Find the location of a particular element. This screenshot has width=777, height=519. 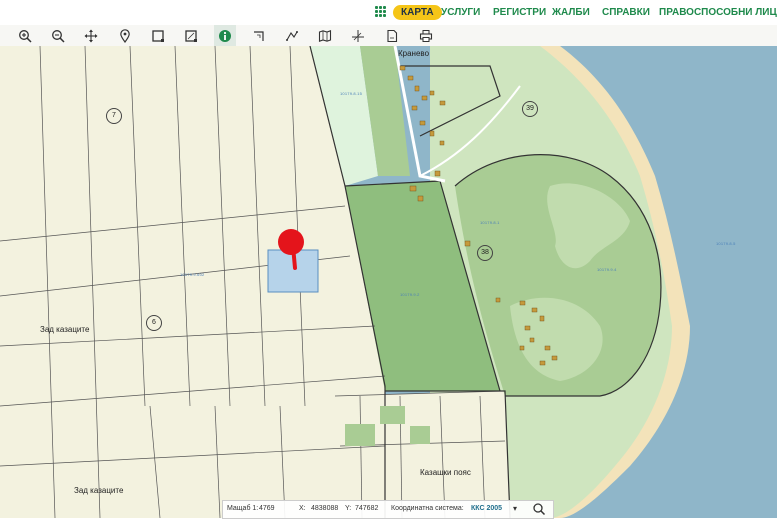

parcel-id-label: 10179.8.15 is located at coordinates (351, 93).